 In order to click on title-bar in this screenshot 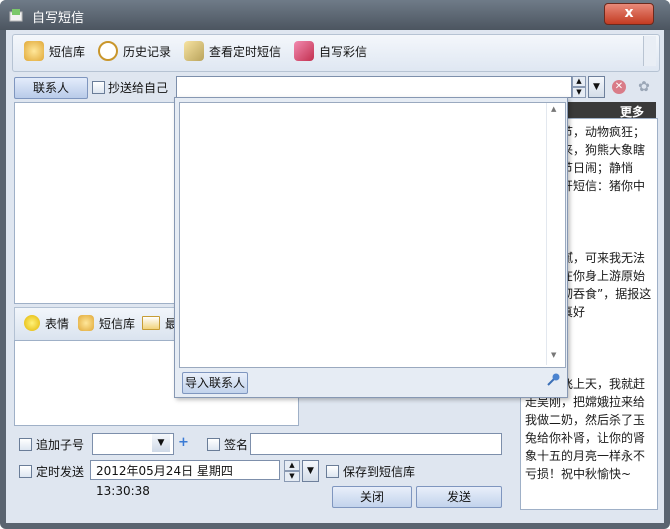, I will do `click(335, 15)`.